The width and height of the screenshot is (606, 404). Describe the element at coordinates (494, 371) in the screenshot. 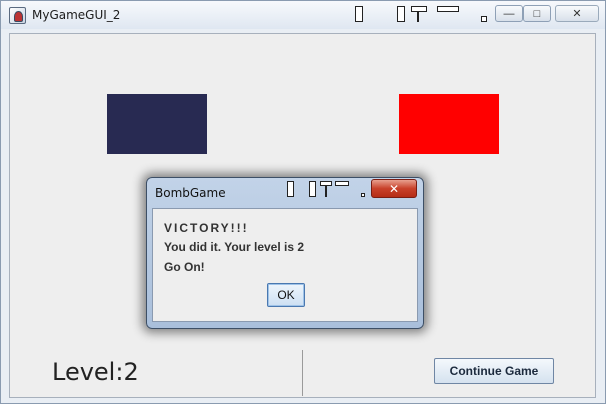

I see `continue-game-button: Continue Game` at that location.